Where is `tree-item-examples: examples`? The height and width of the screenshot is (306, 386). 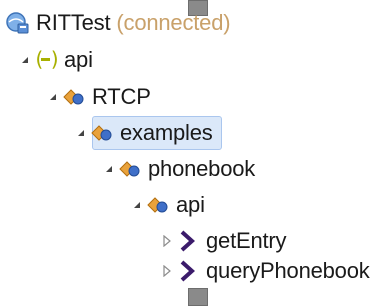
tree-item-examples: examples is located at coordinates (143, 133).